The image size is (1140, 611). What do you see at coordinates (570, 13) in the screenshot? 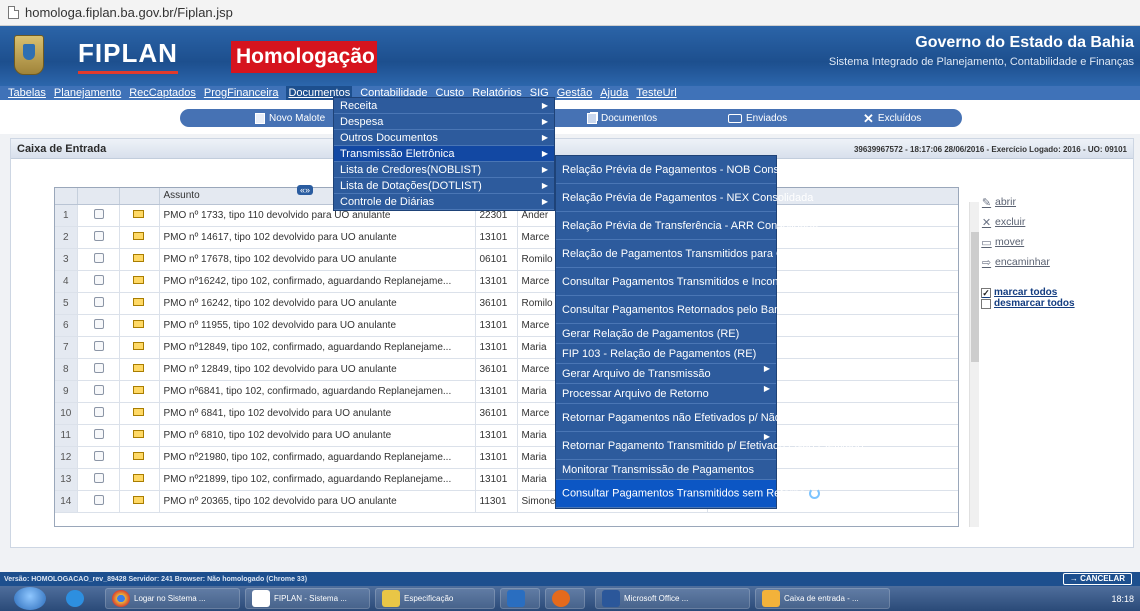
I see `browser-address-bar: homologa.fiplan.ba.gov.br/Fiplan.jsp` at bounding box center [570, 13].